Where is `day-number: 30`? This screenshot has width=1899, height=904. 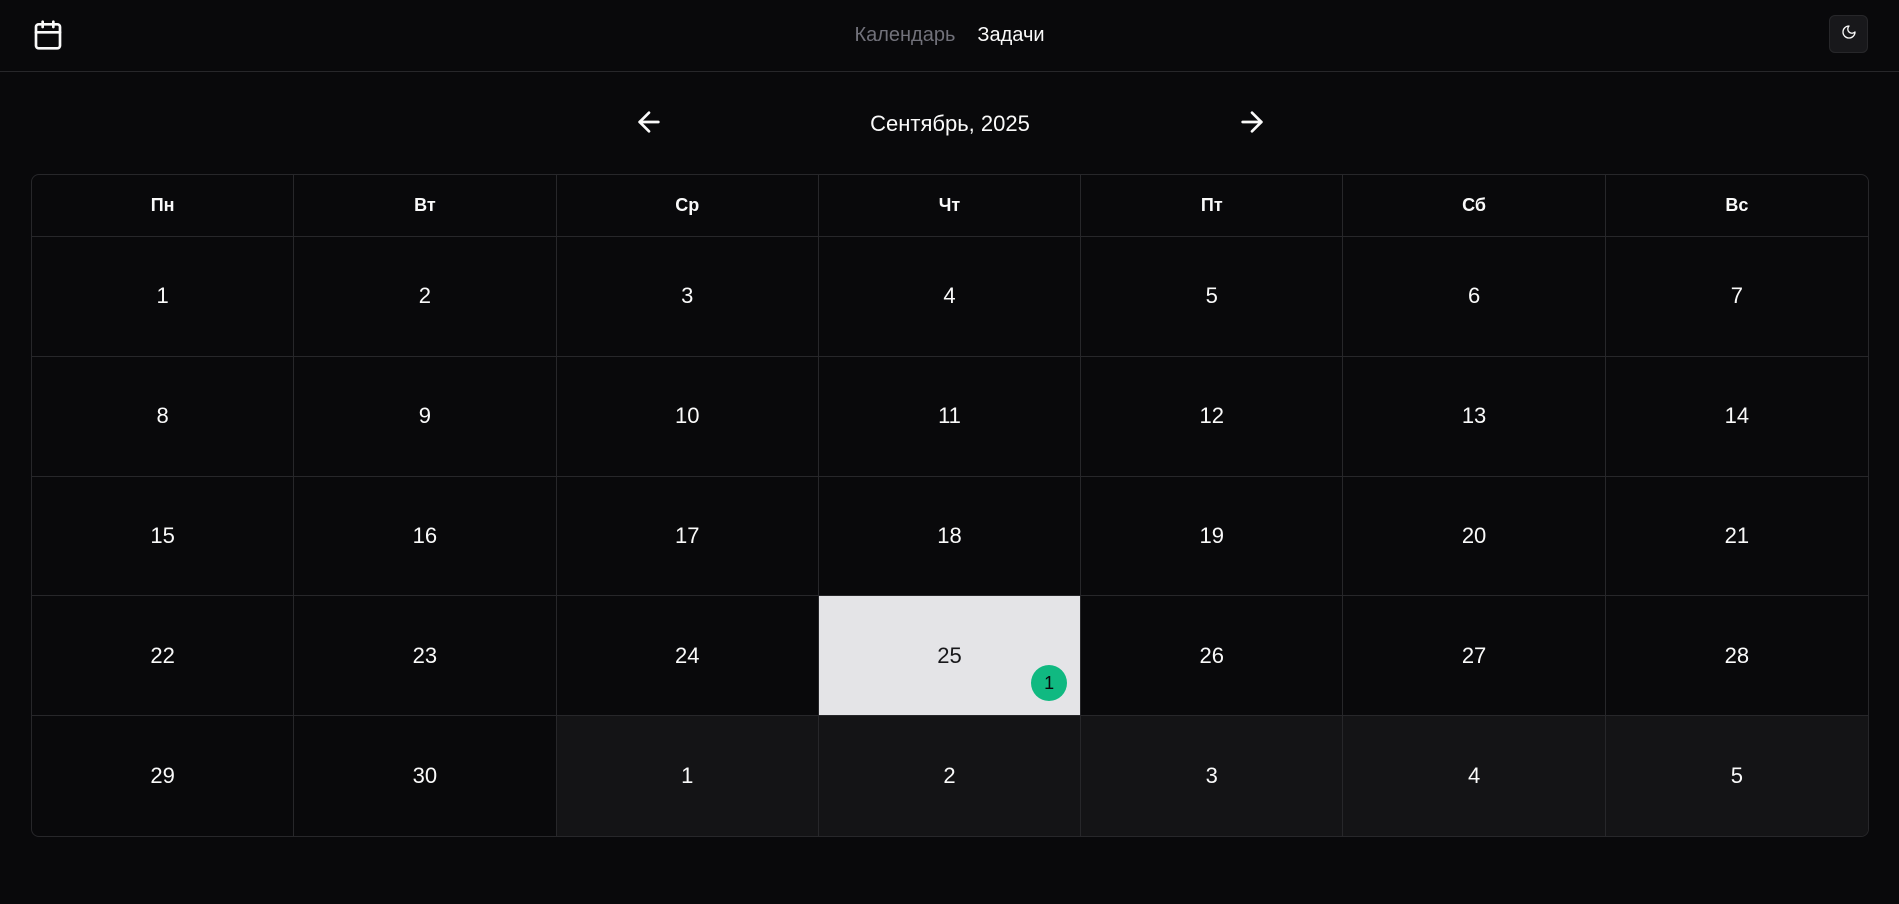
day-number: 30 is located at coordinates (425, 776).